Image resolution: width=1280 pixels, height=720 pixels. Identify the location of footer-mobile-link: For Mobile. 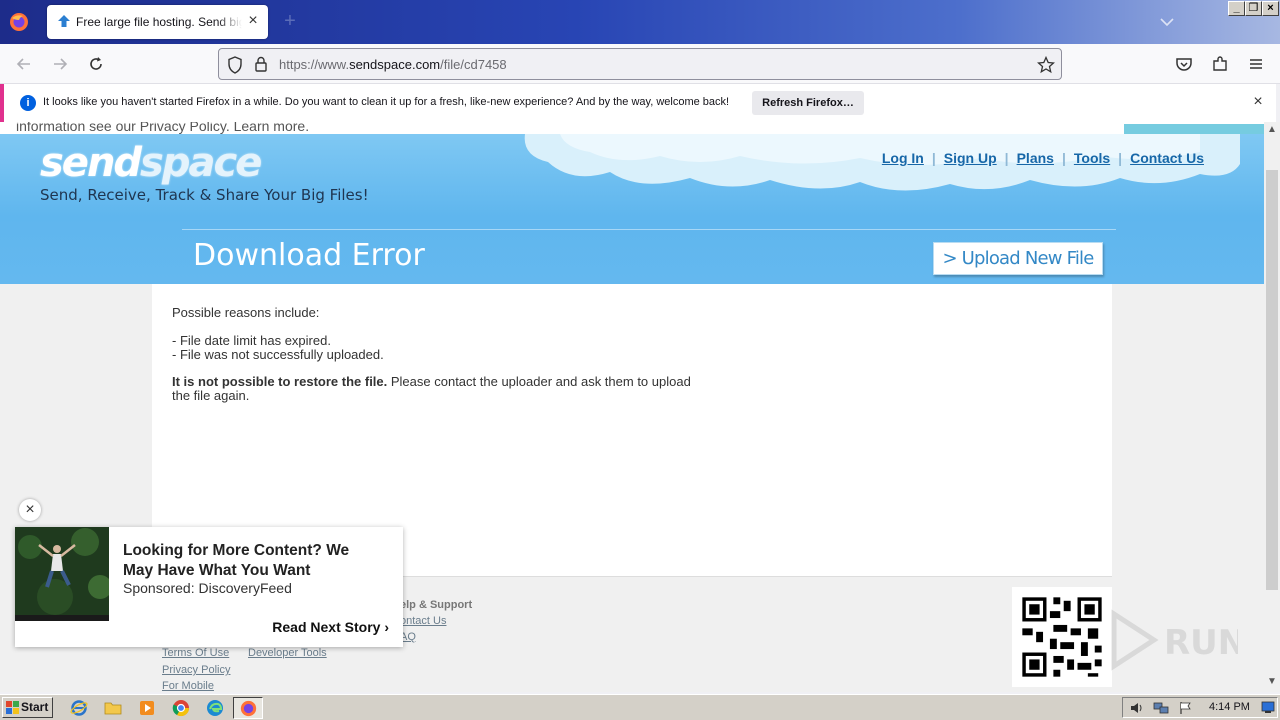
(188, 686).